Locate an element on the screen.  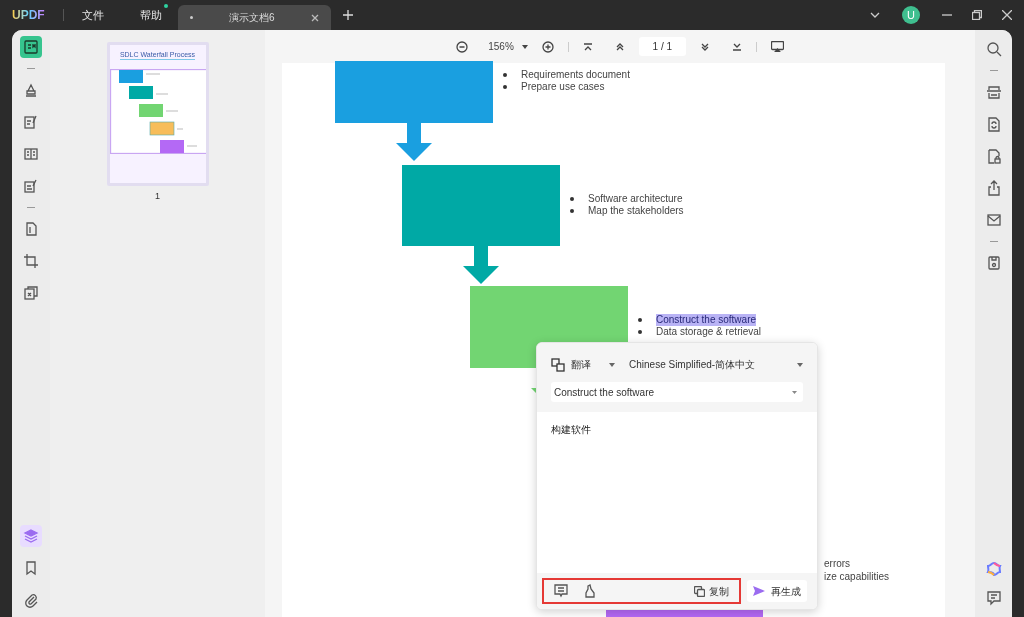
translate-mode-dropdown: 翻译 is located at coordinates (583, 364).